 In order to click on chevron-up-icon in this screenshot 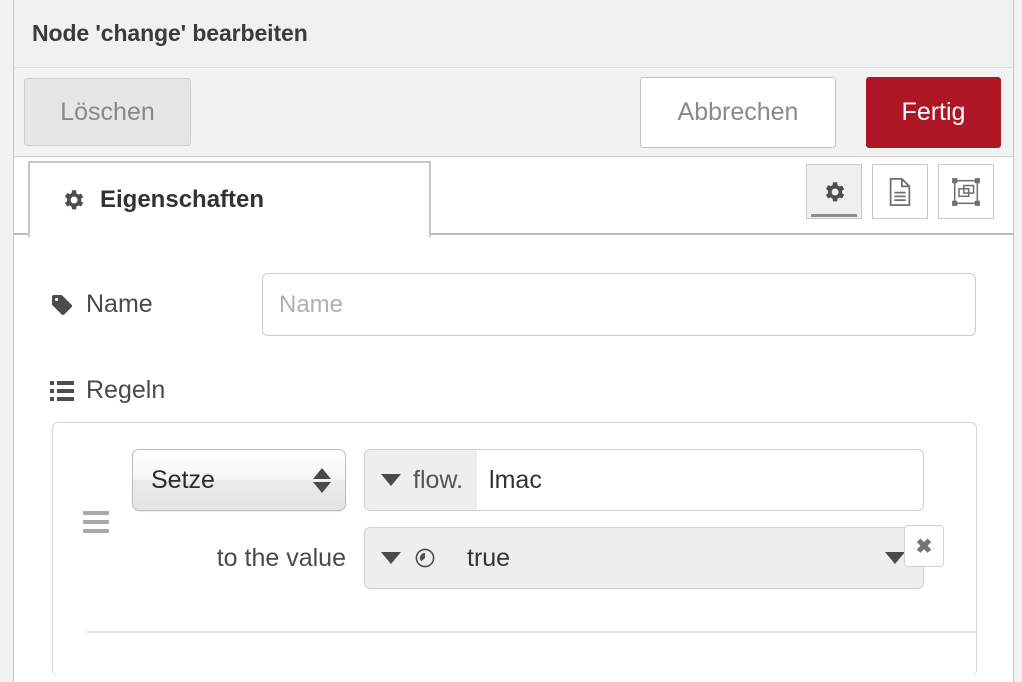, I will do `click(322, 473)`.